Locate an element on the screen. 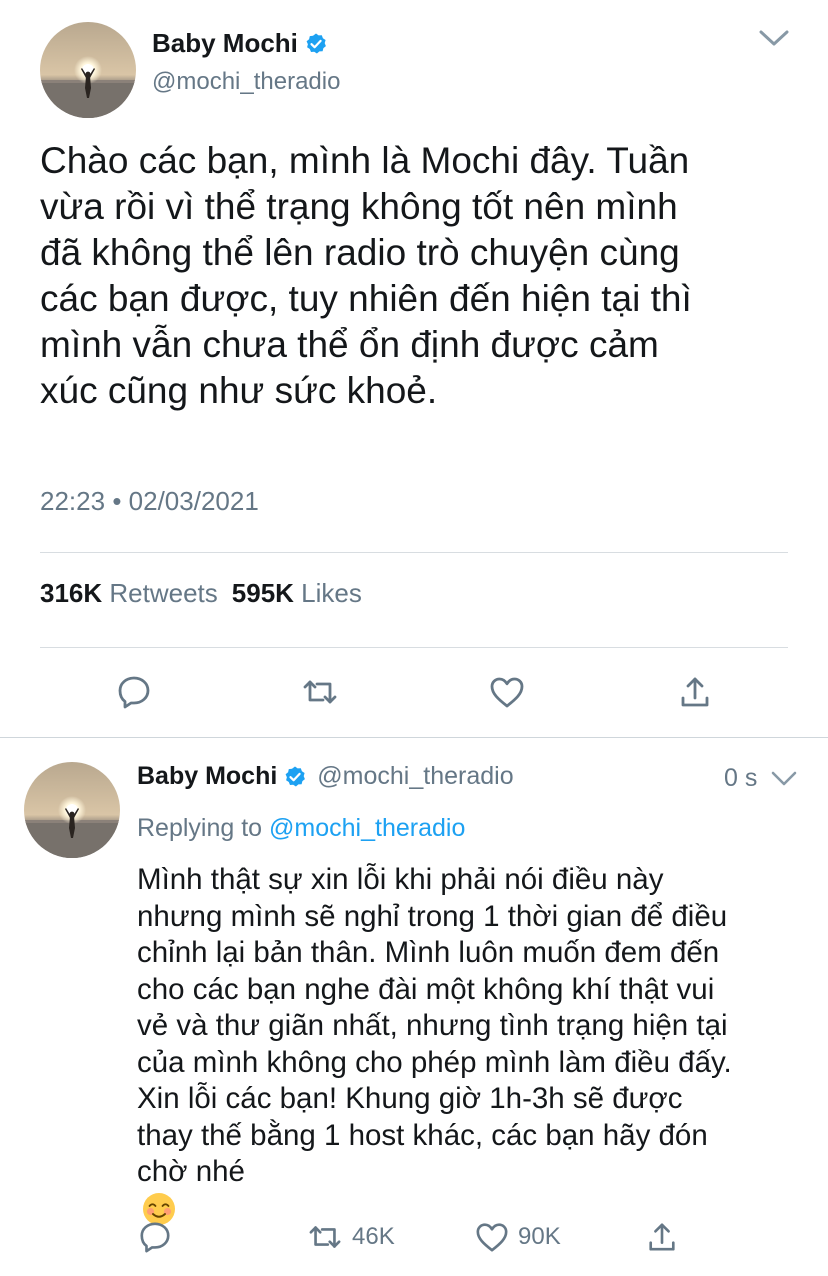 This screenshot has width=828, height=1276. likes-stat: 595K Likes is located at coordinates (297, 593).